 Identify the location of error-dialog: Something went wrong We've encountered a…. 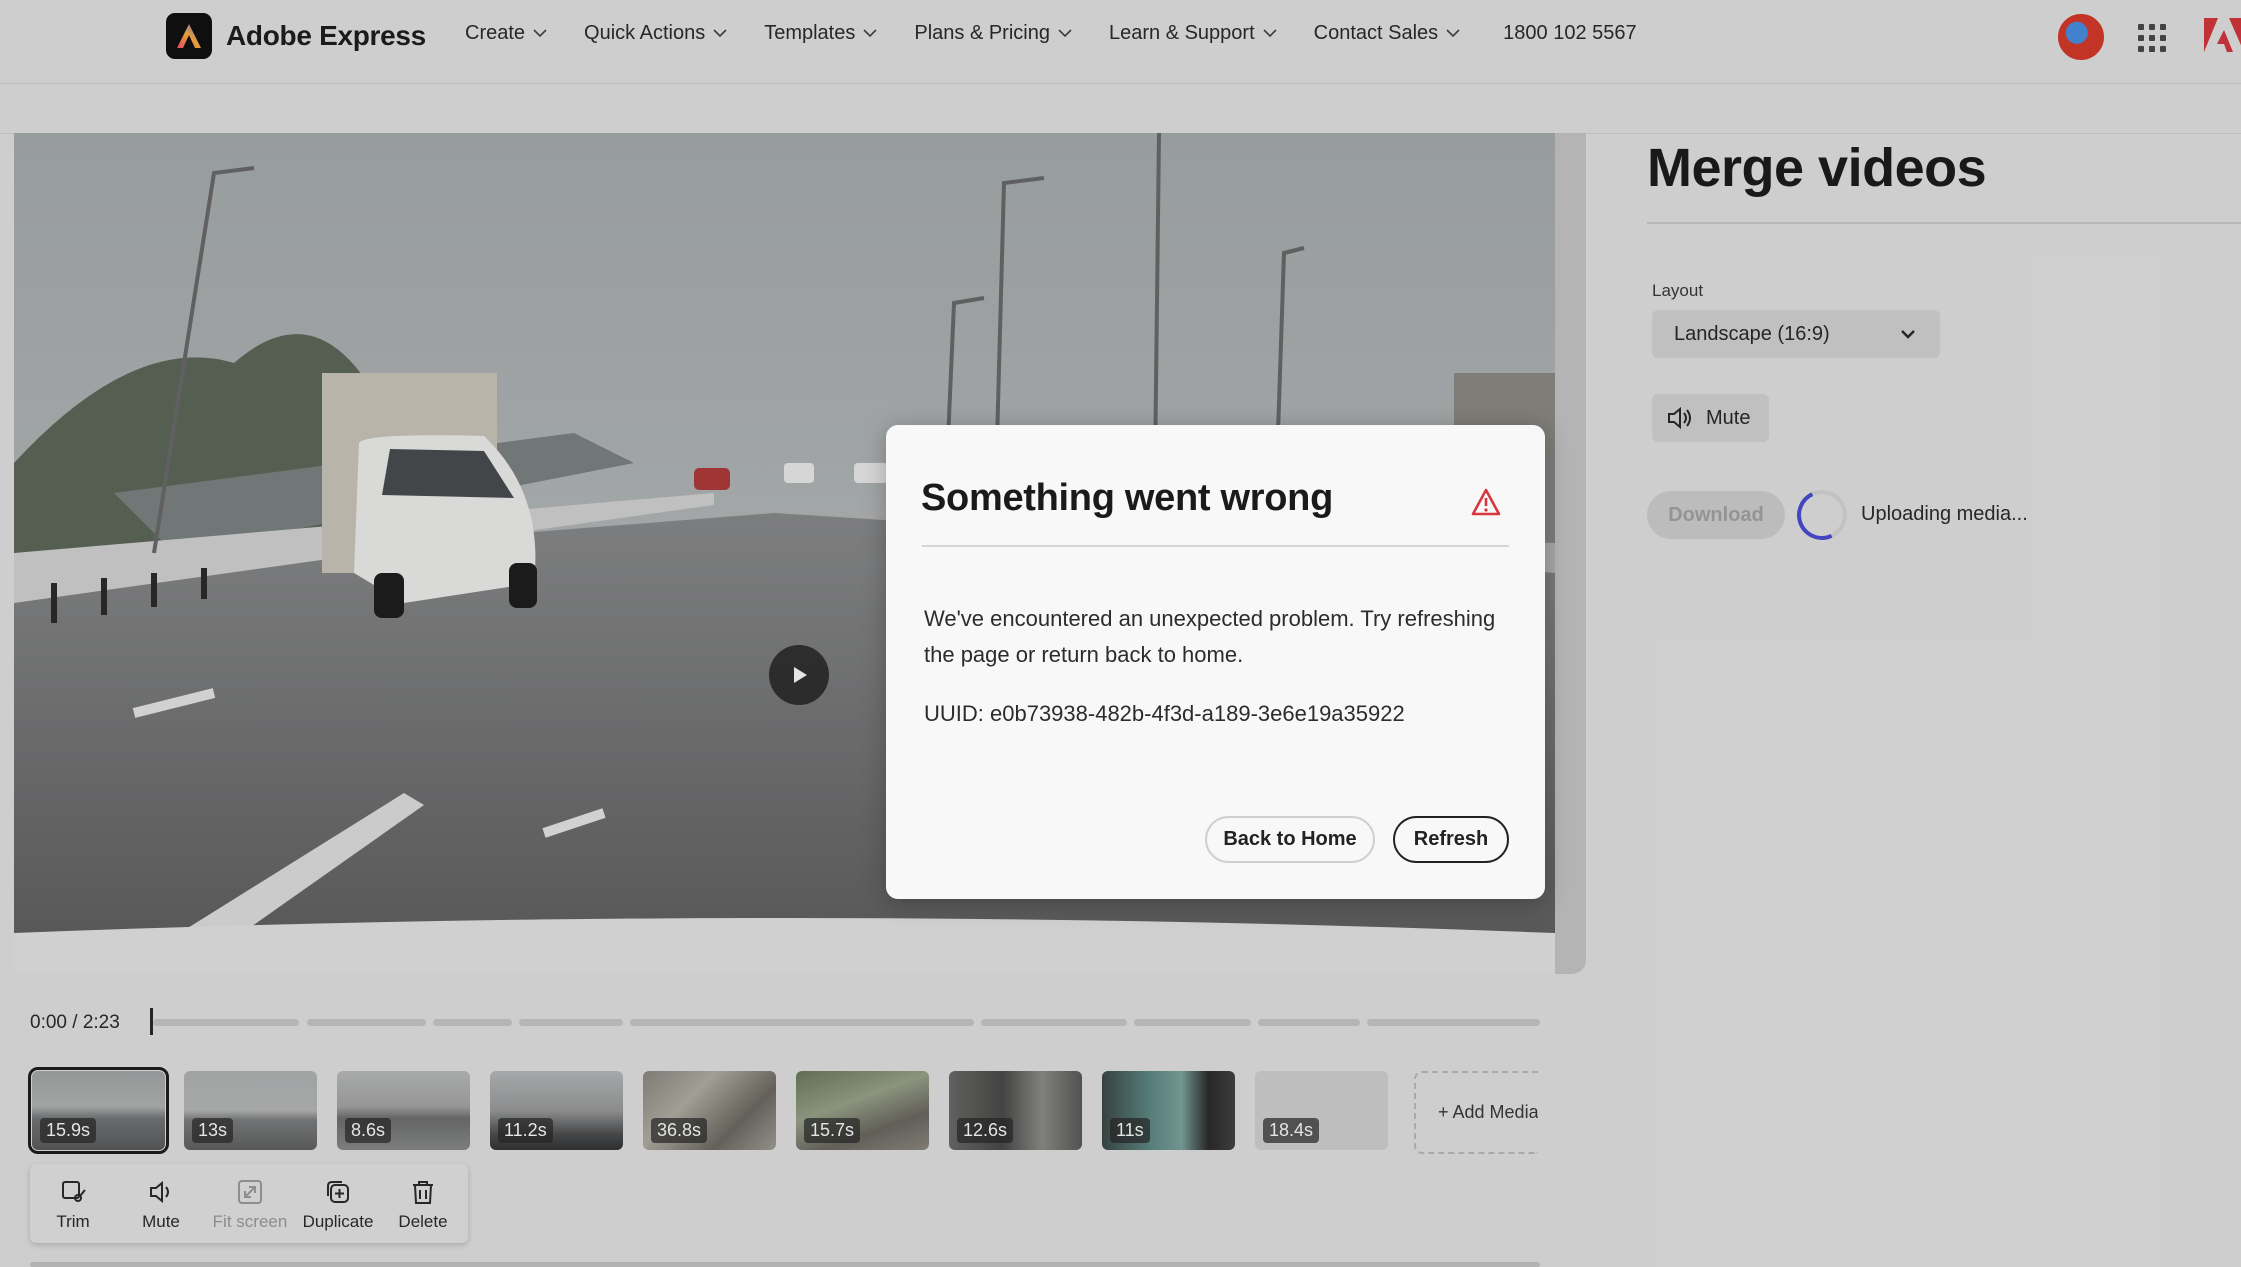
(1215, 662).